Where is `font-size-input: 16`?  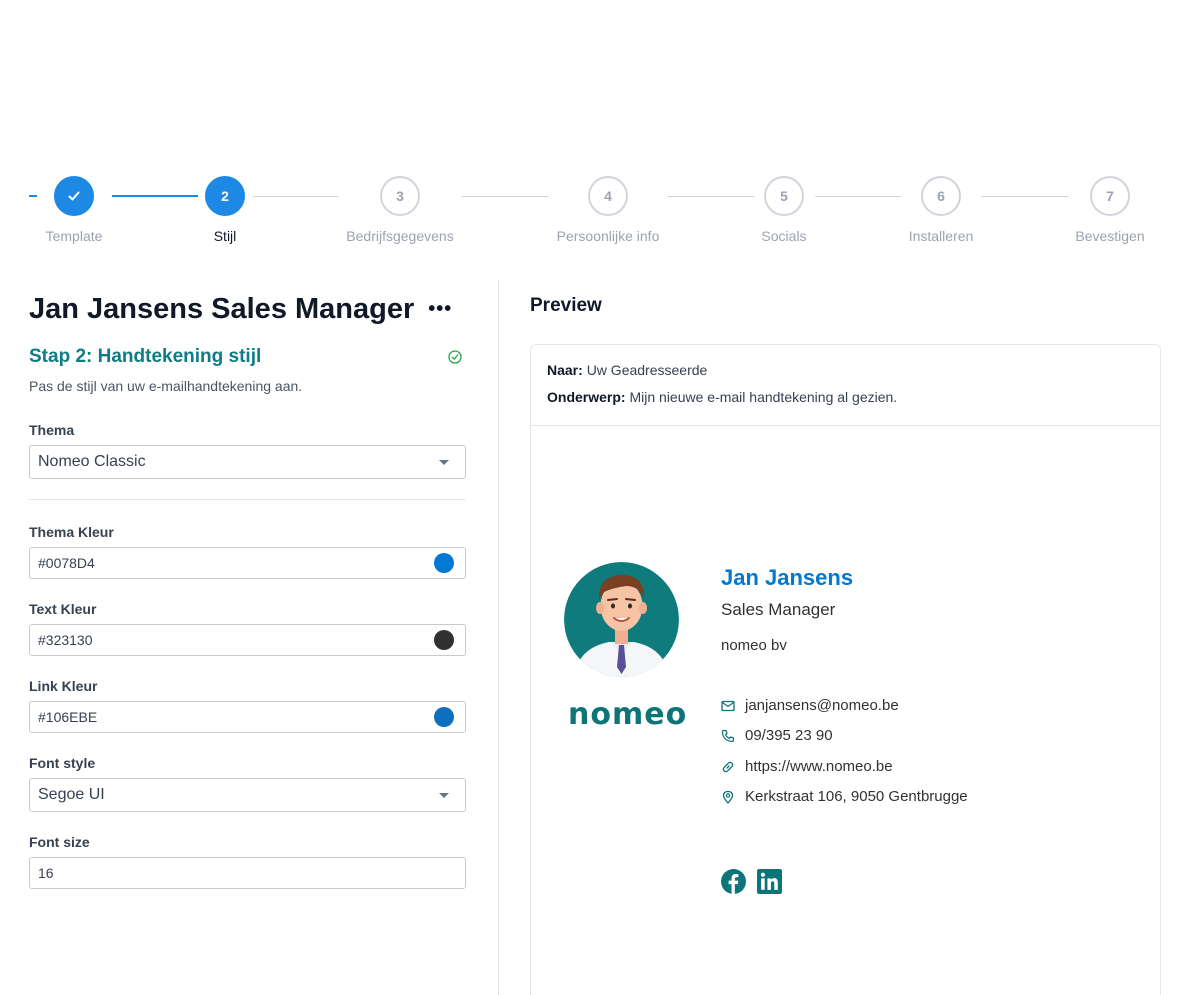
font-size-input: 16 is located at coordinates (247, 873).